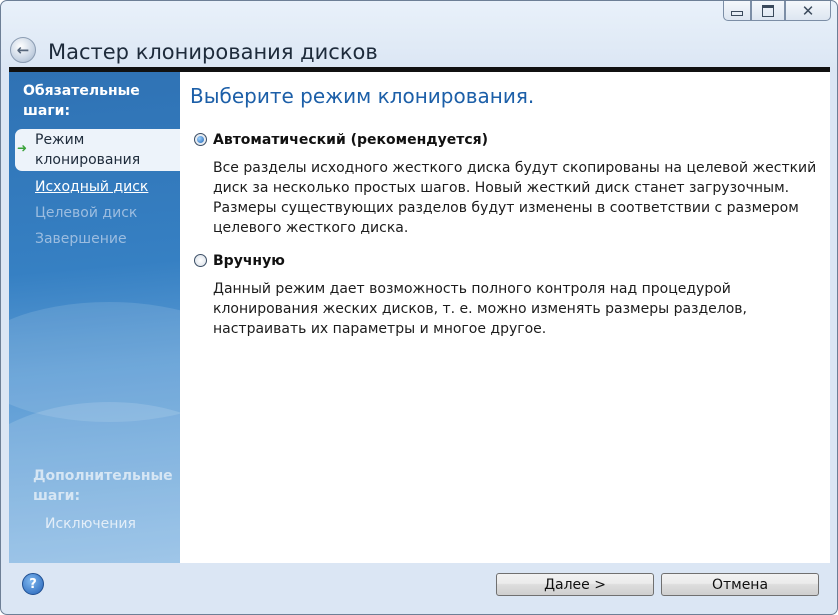 Image resolution: width=838 pixels, height=615 pixels. What do you see at coordinates (419, 50) in the screenshot?
I see `title-bar: ← Мастер клонирования дисков` at bounding box center [419, 50].